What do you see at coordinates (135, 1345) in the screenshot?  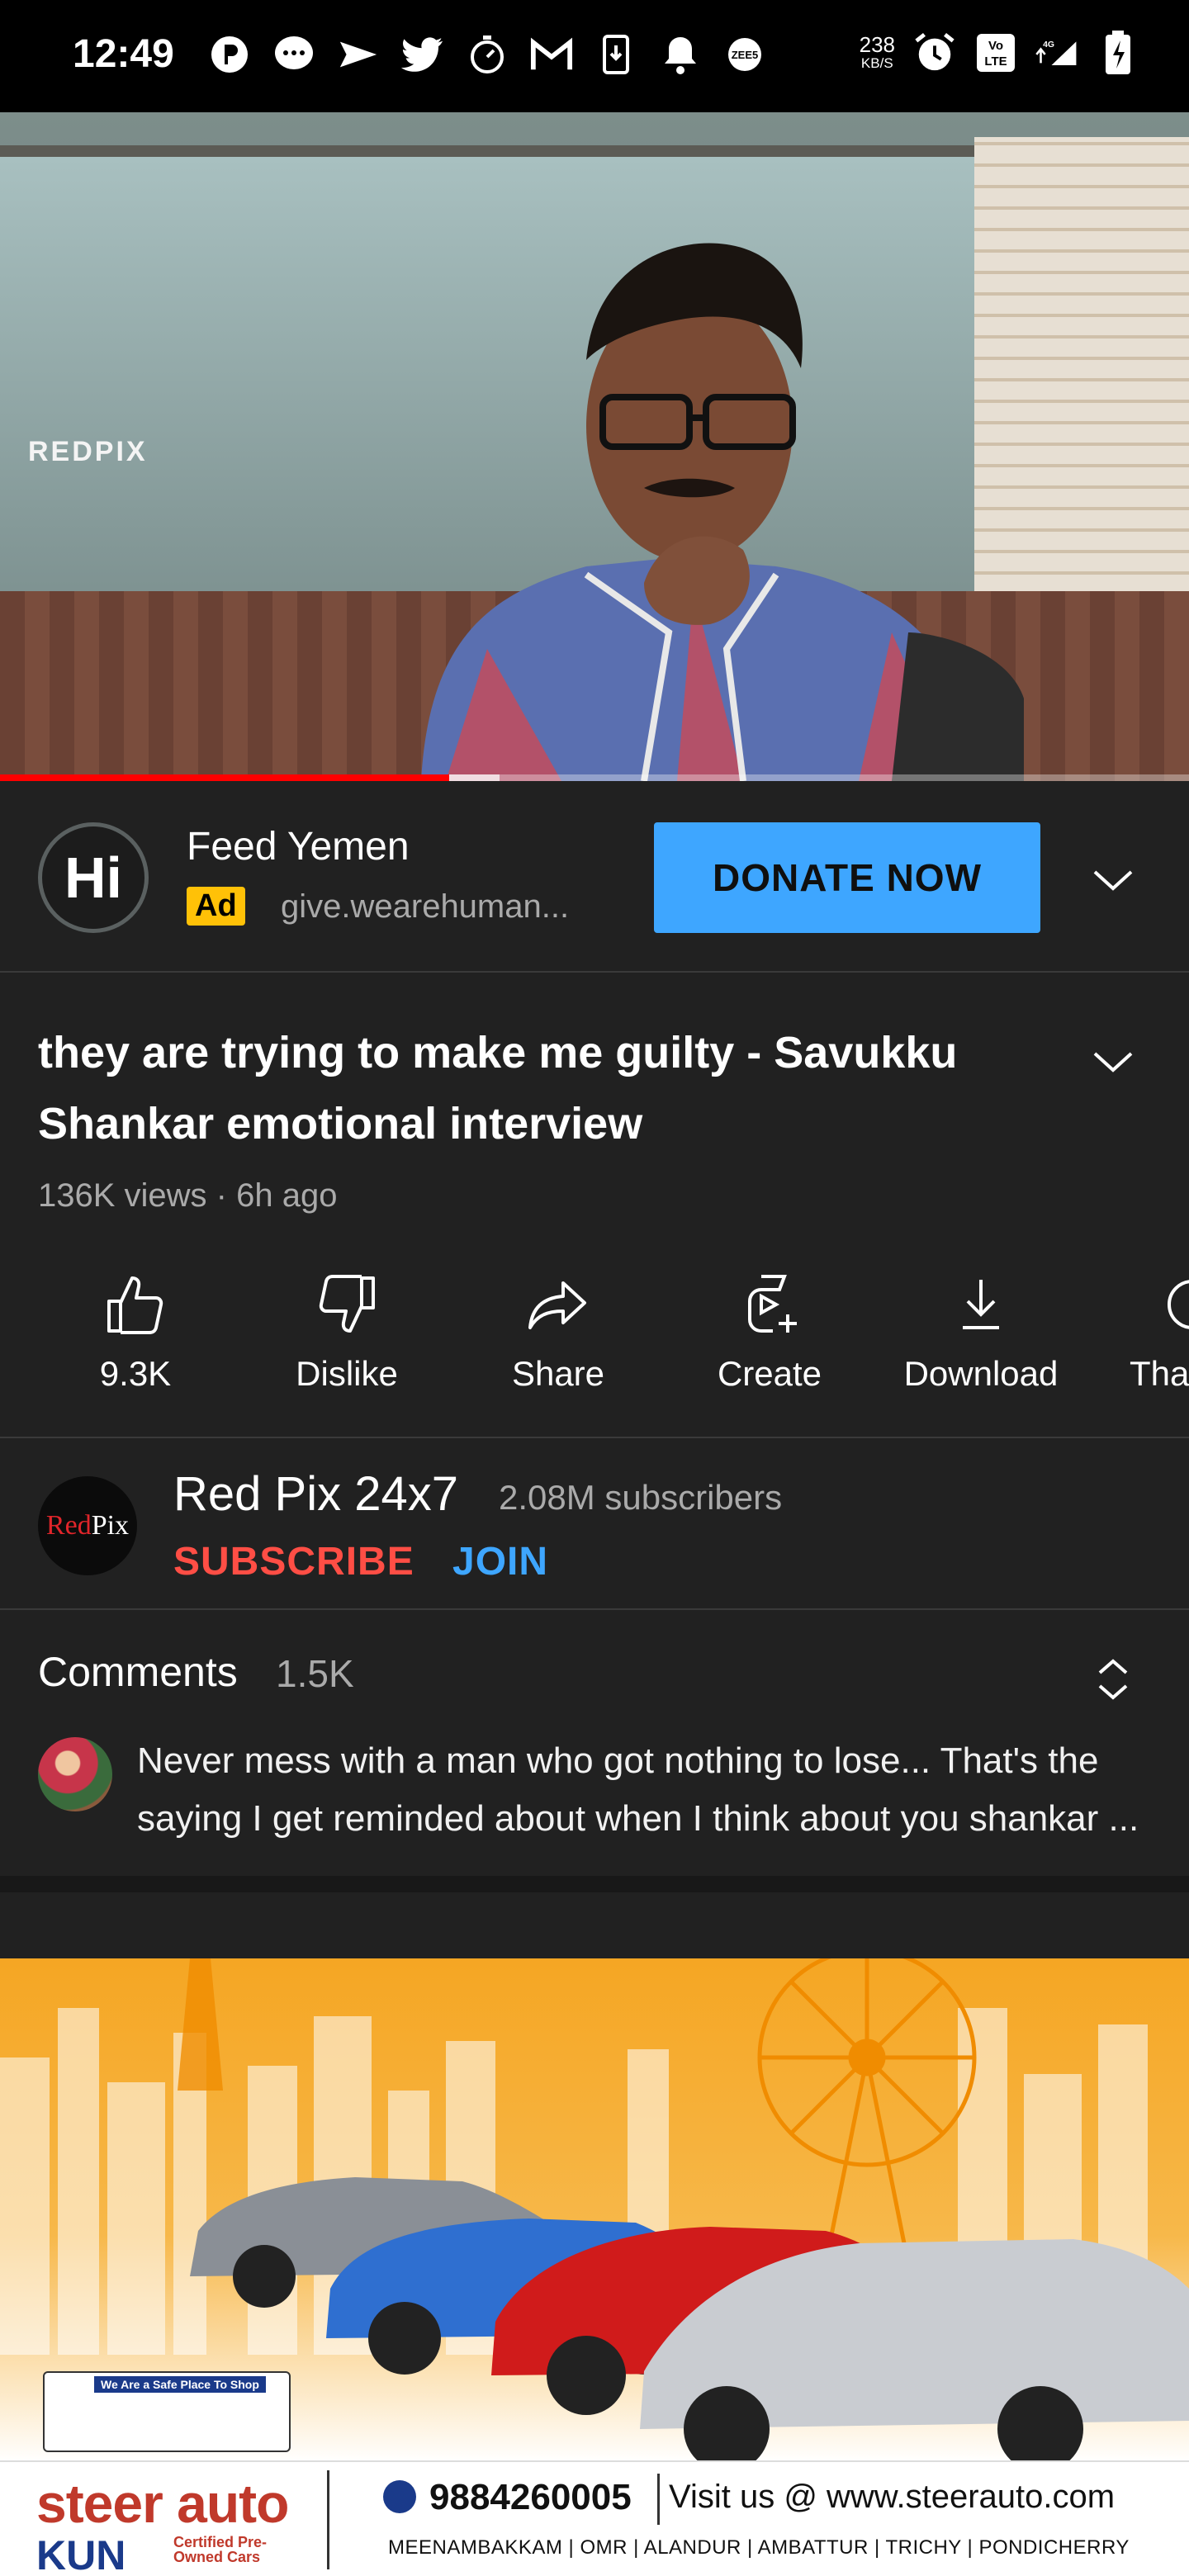 I see `like-button: 9.3K` at bounding box center [135, 1345].